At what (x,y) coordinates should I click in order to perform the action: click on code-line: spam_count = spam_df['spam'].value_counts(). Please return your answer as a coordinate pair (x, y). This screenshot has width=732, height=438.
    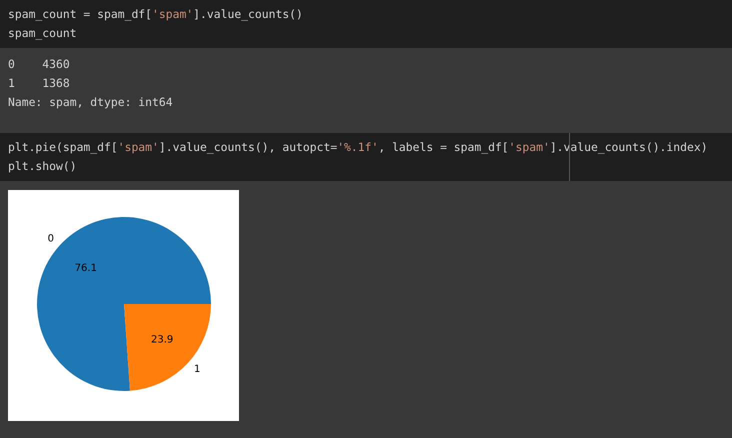
    Looking at the image, I should click on (155, 14).